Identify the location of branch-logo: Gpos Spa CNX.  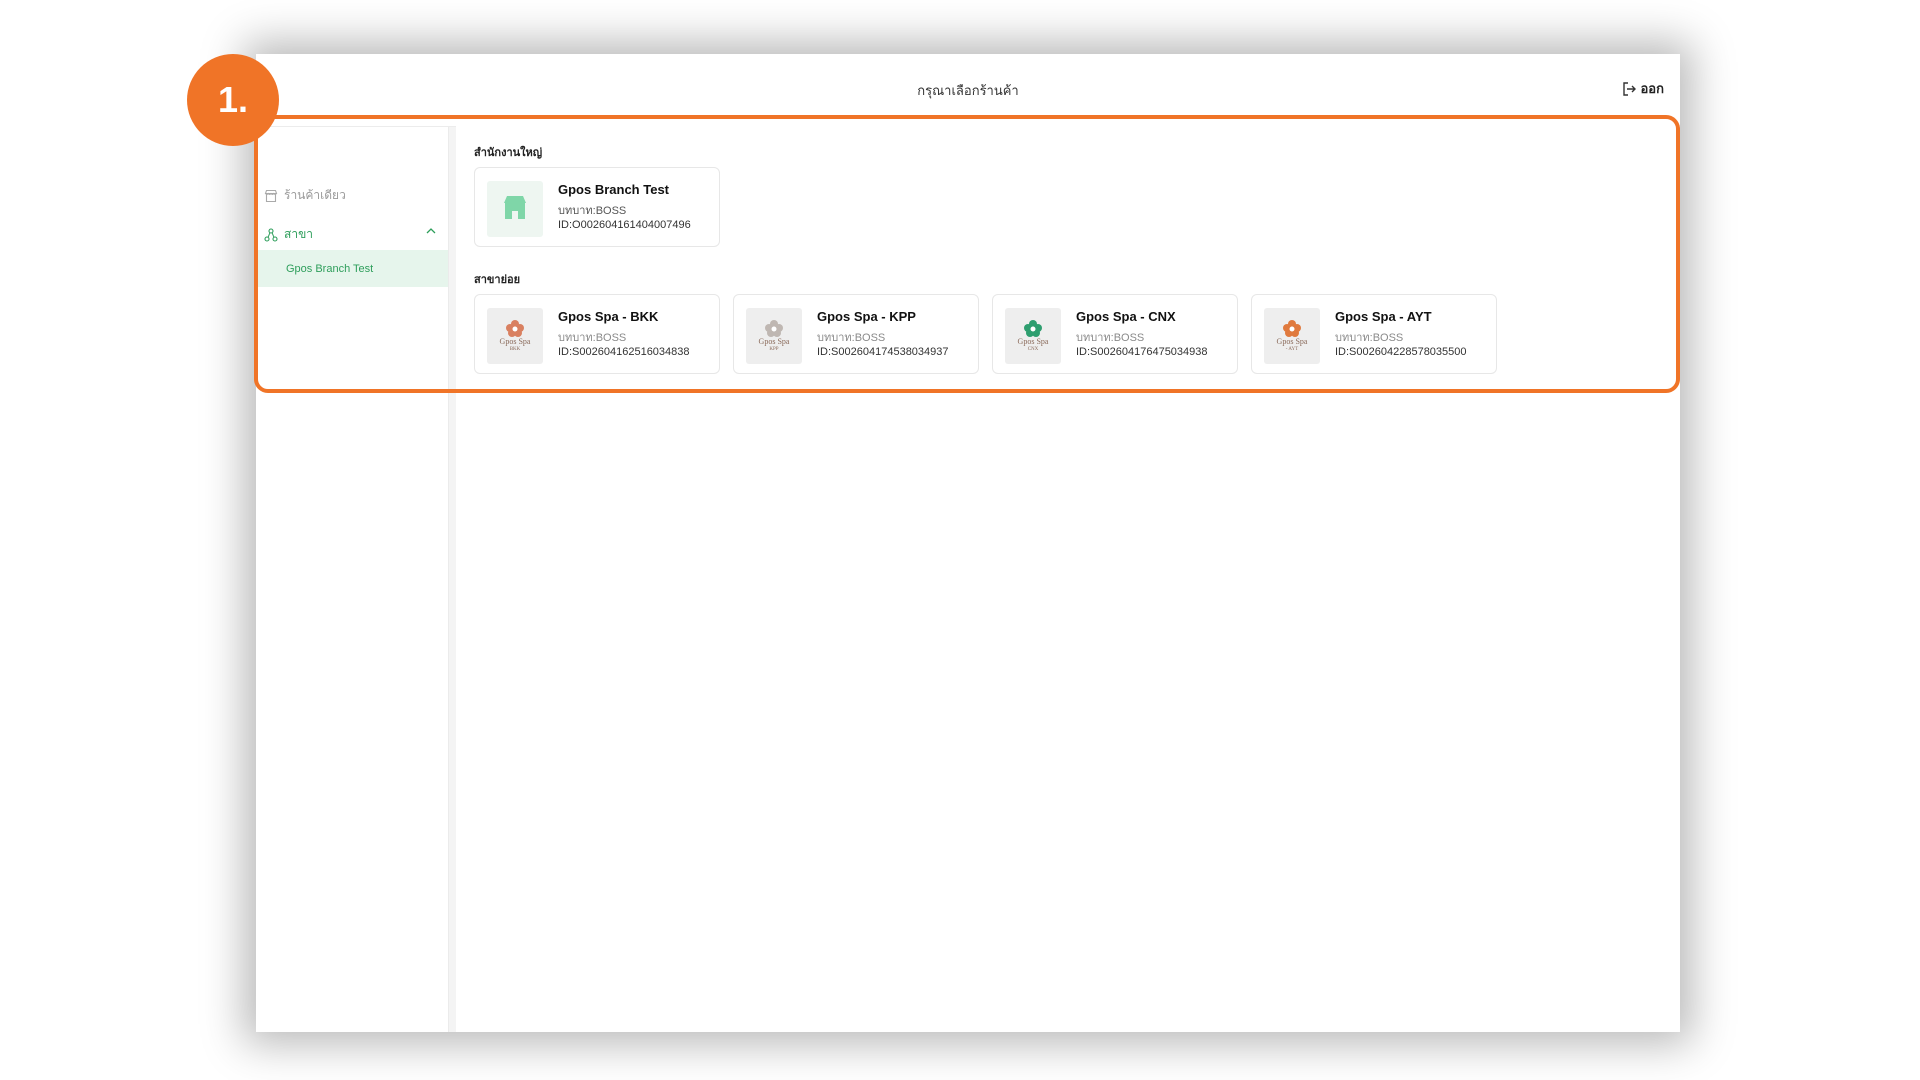
(1033, 336).